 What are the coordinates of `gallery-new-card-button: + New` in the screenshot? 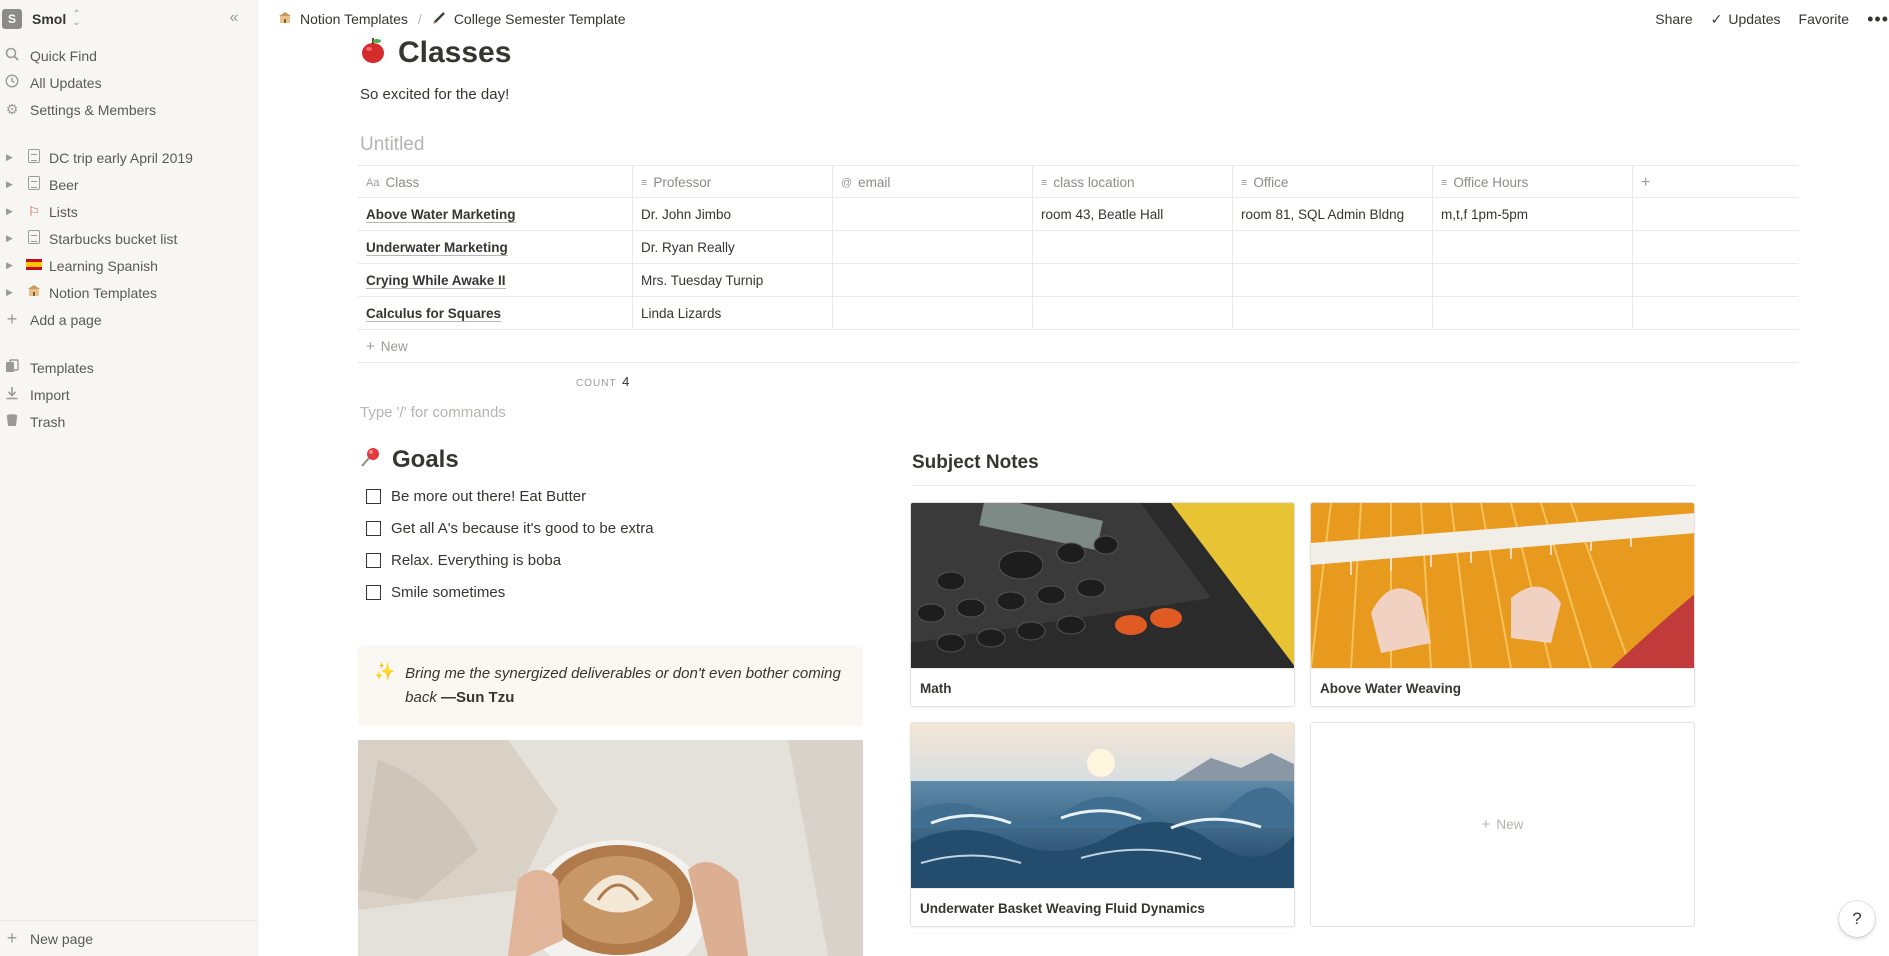 It's located at (1502, 824).